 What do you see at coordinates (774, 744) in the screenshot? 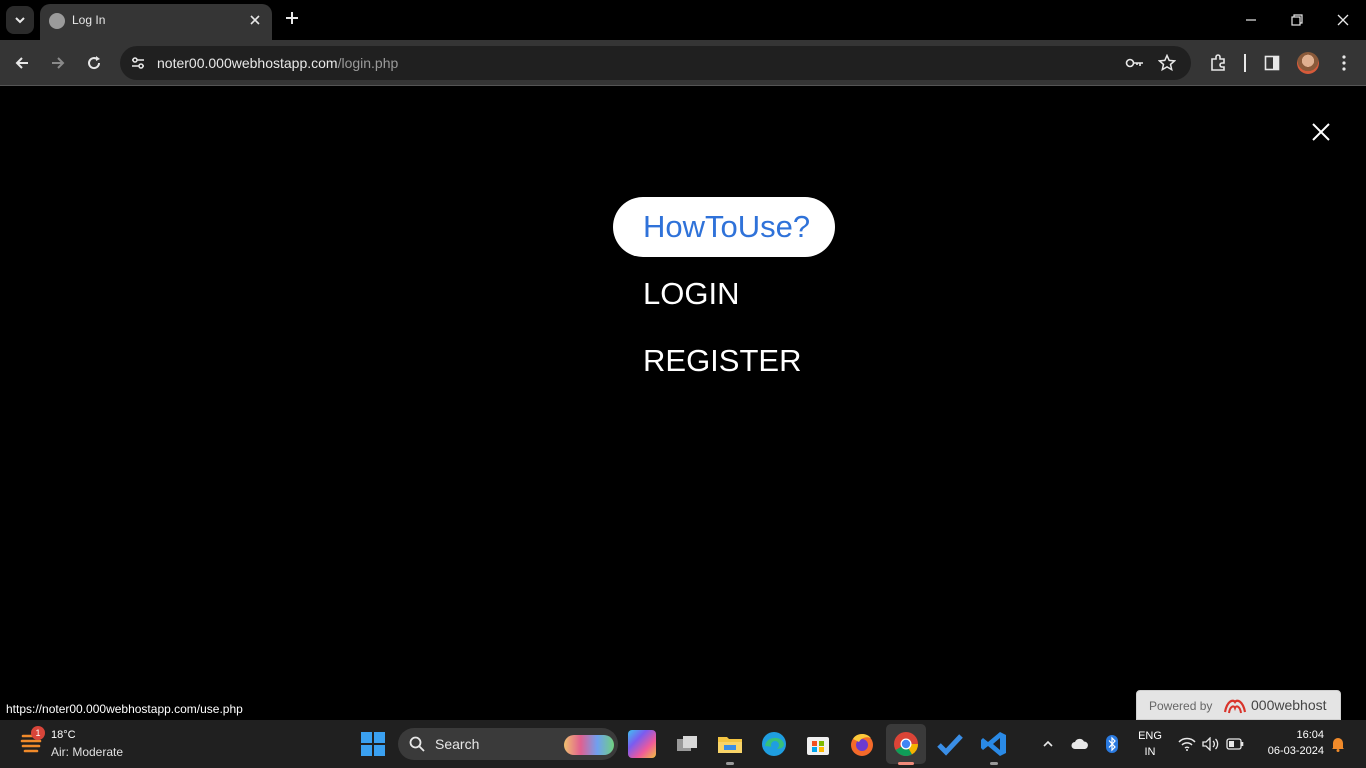
I see `edge-icon` at bounding box center [774, 744].